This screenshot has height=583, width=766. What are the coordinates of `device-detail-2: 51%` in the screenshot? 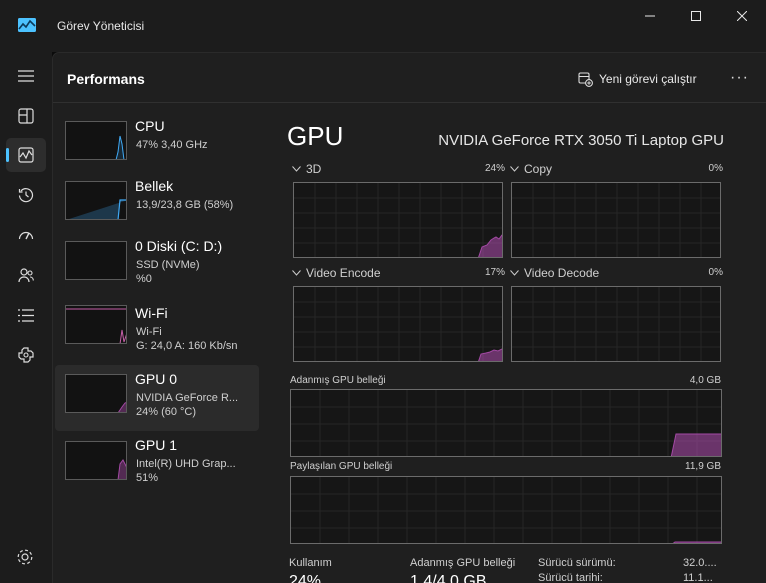 It's located at (147, 478).